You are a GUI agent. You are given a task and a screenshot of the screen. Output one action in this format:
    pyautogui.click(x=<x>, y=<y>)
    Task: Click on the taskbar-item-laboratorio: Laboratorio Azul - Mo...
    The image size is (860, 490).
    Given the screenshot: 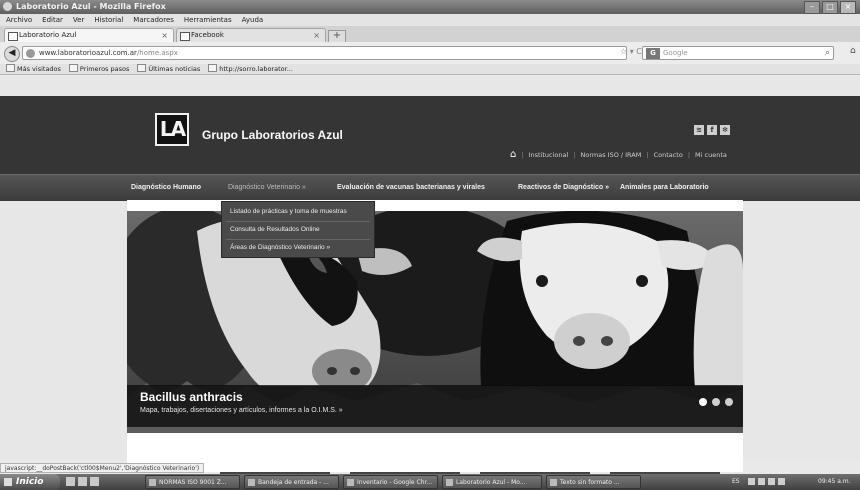 What is the action you would take?
    pyautogui.click(x=492, y=482)
    